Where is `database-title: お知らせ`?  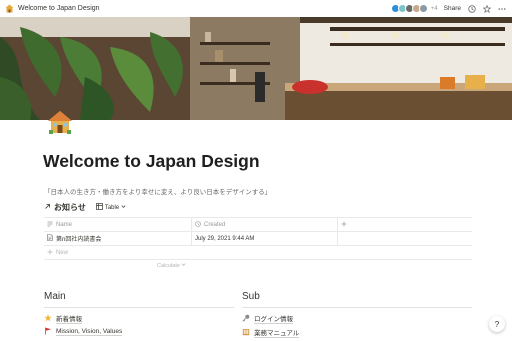
database-title: お知らせ is located at coordinates (65, 207).